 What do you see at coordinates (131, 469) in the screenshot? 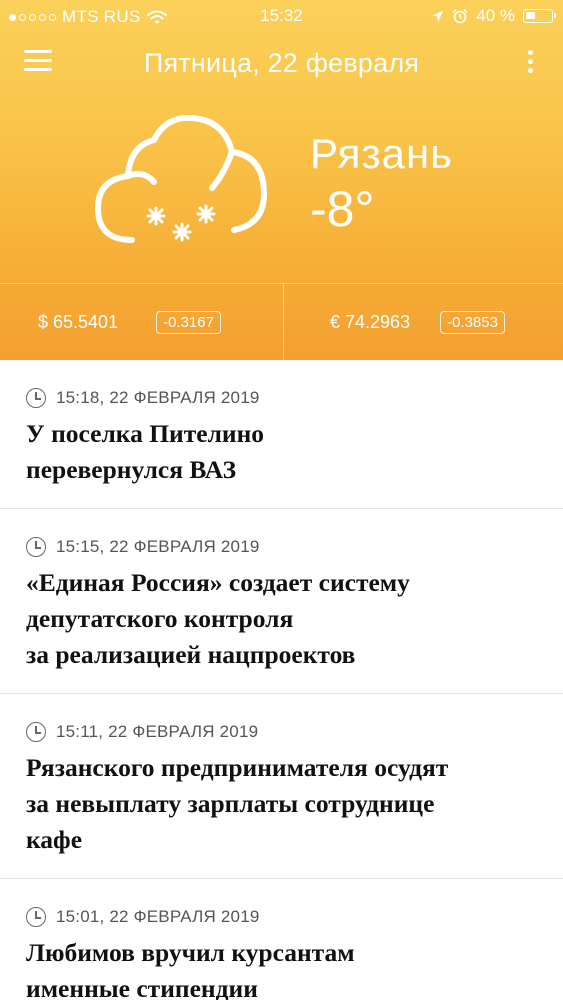
I see `news-title-line: перевернулся ВАЗ` at bounding box center [131, 469].